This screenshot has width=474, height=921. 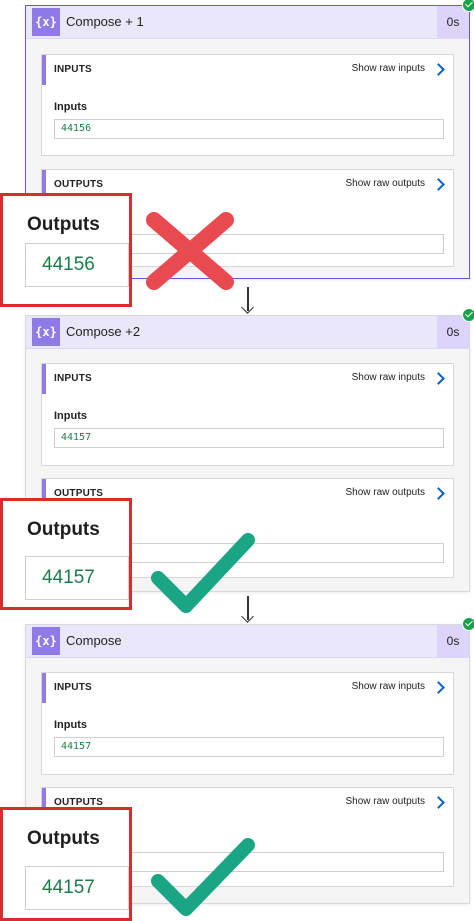 I want to click on outputs-callout-2: Outputs 44157, so click(x=66, y=554).